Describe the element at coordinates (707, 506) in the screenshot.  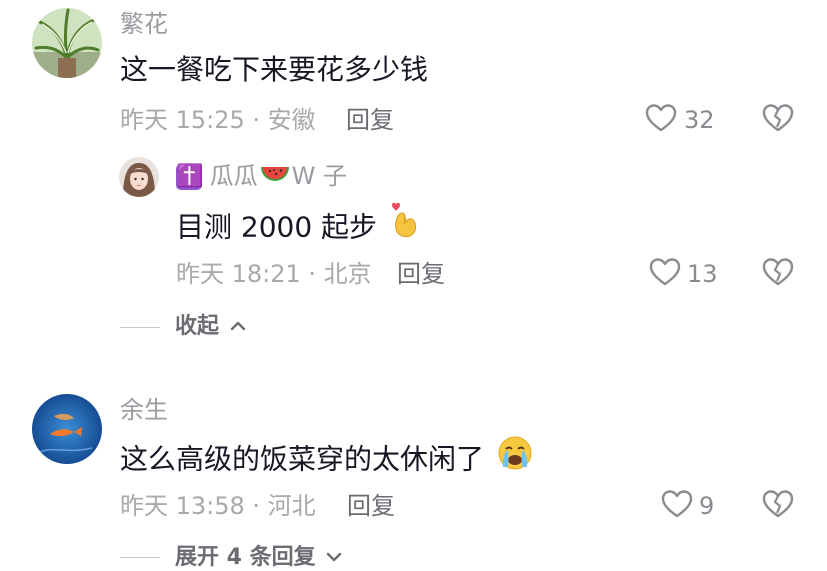
I see `like-count: 9` at that location.